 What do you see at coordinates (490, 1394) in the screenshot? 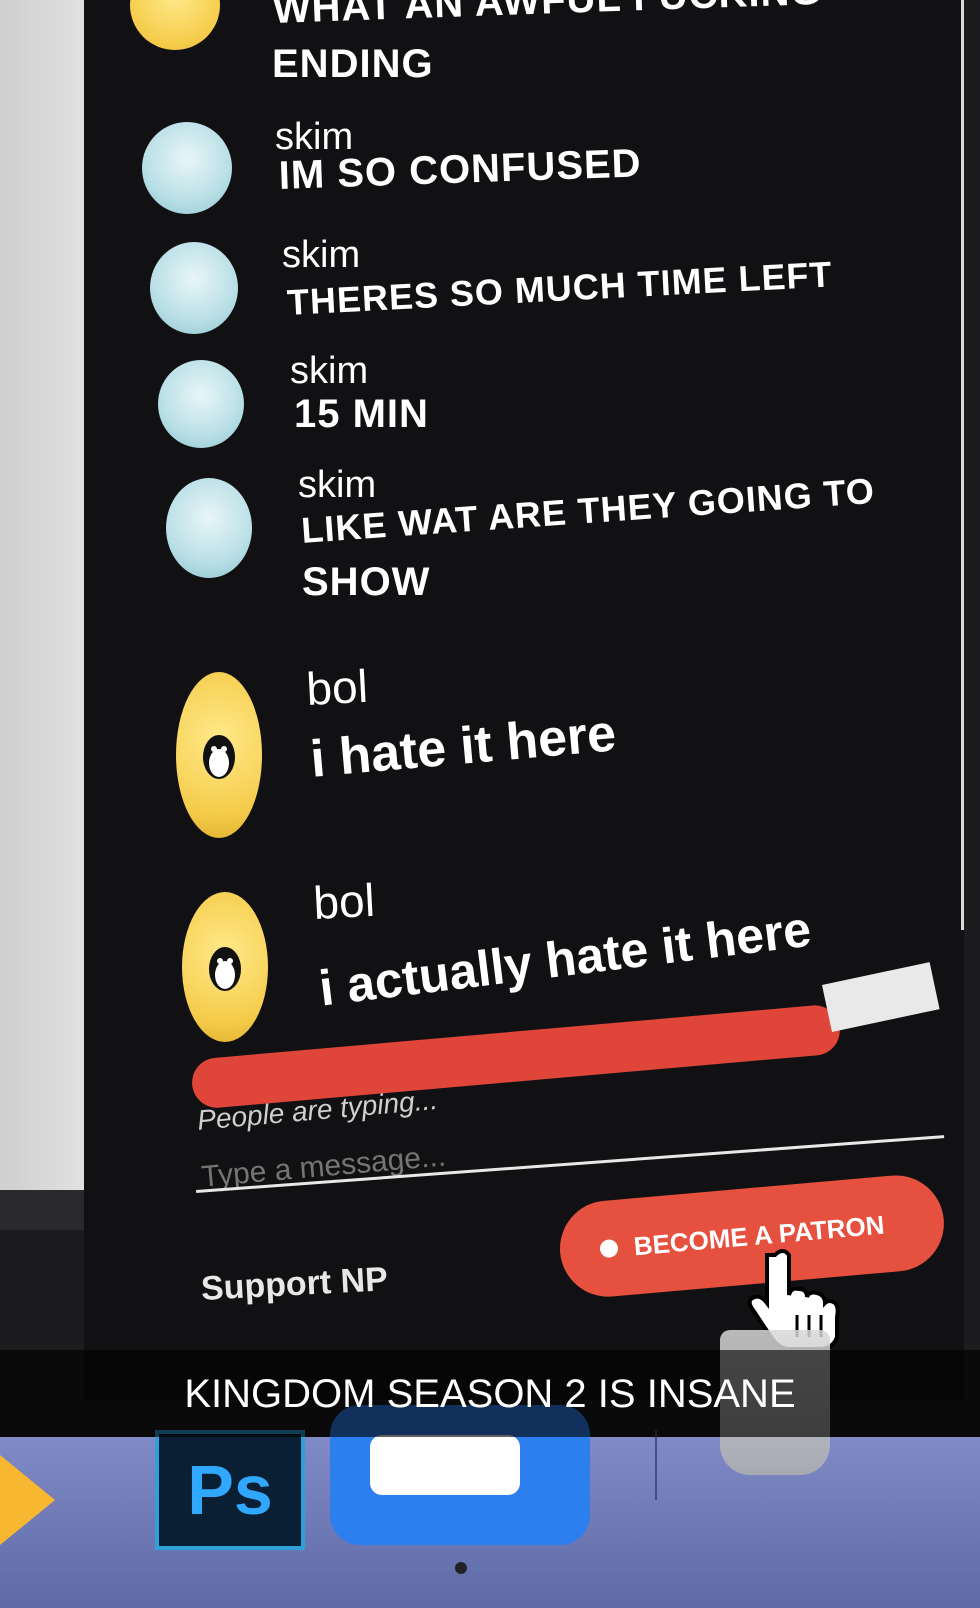
I see `caption-text: KINGDOM SEASON 2 IS INSANE` at bounding box center [490, 1394].